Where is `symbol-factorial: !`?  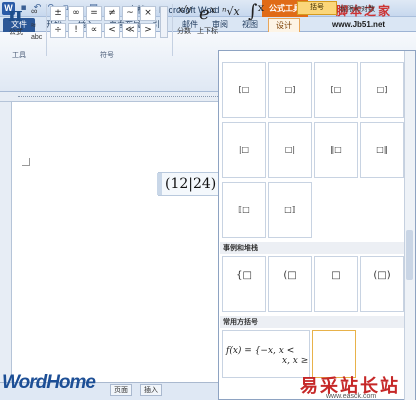 symbol-factorial: ! is located at coordinates (76, 30).